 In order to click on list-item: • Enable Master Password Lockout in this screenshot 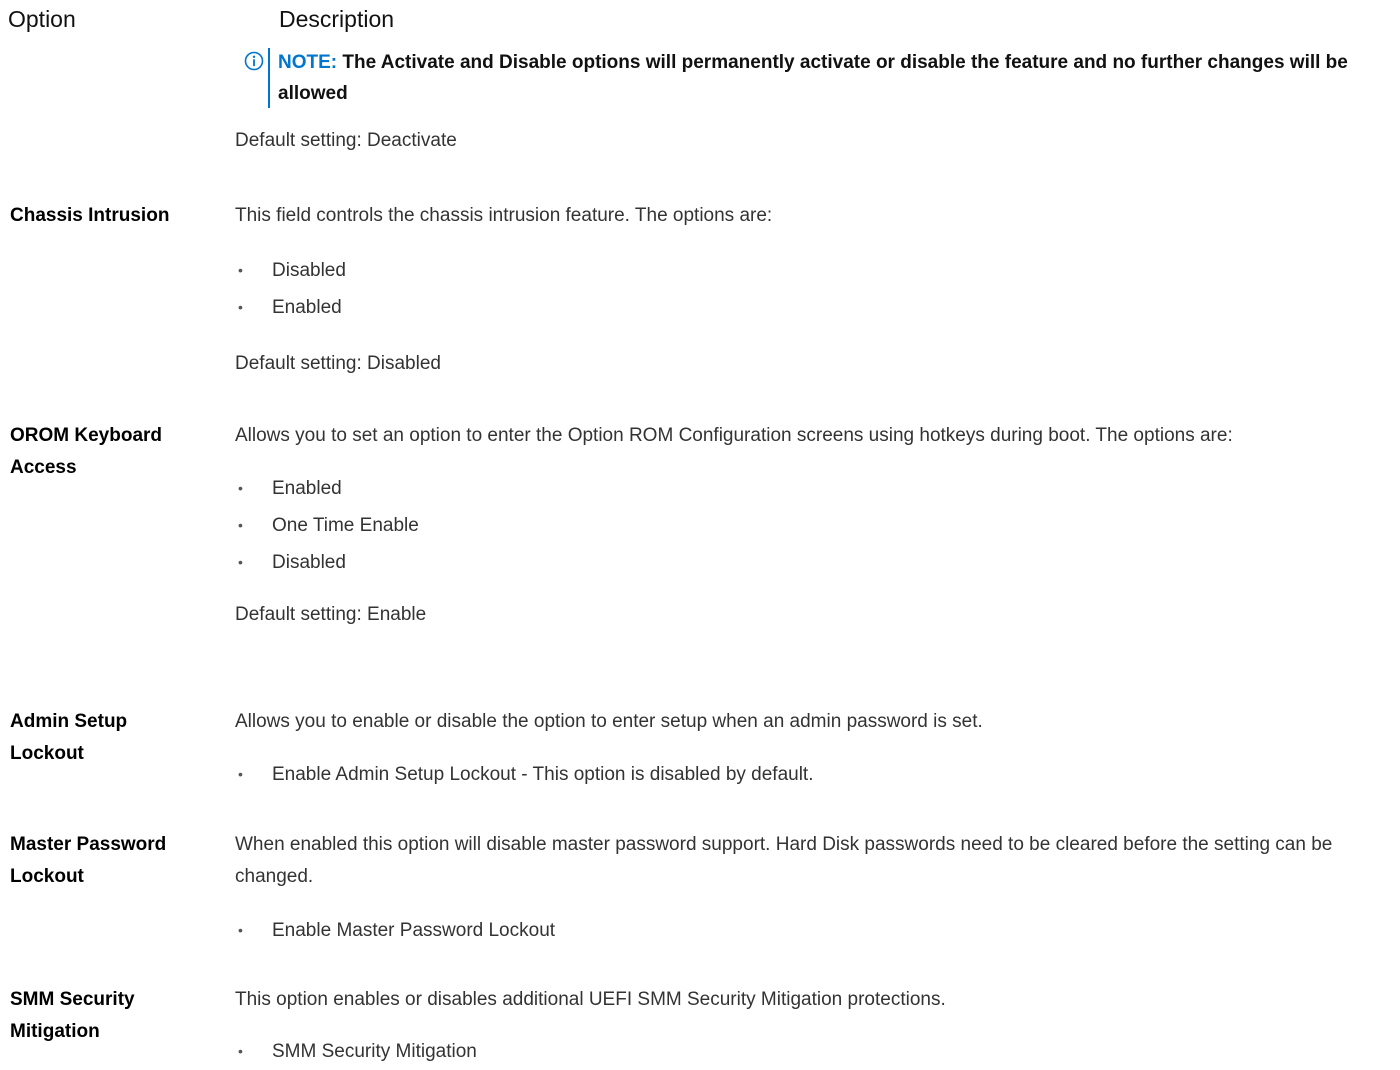, I will do `click(810, 930)`.